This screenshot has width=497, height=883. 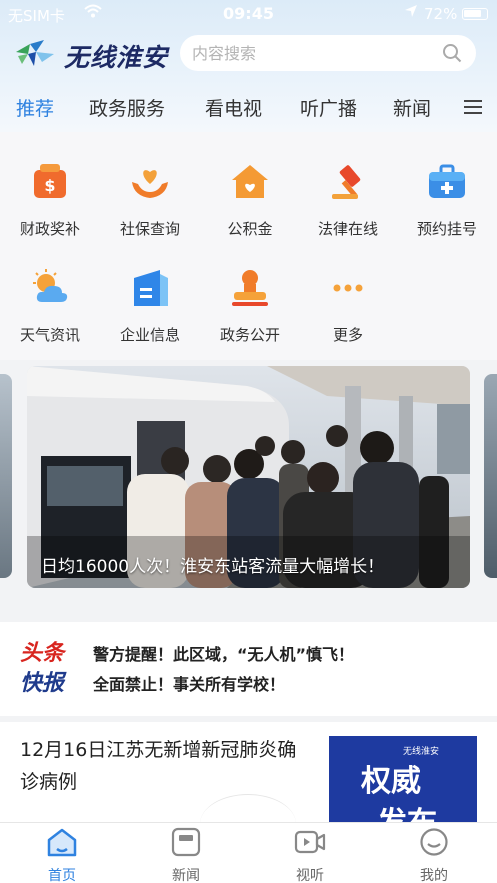 I want to click on service-enterprise-info: 企业信息, so click(x=150, y=306).